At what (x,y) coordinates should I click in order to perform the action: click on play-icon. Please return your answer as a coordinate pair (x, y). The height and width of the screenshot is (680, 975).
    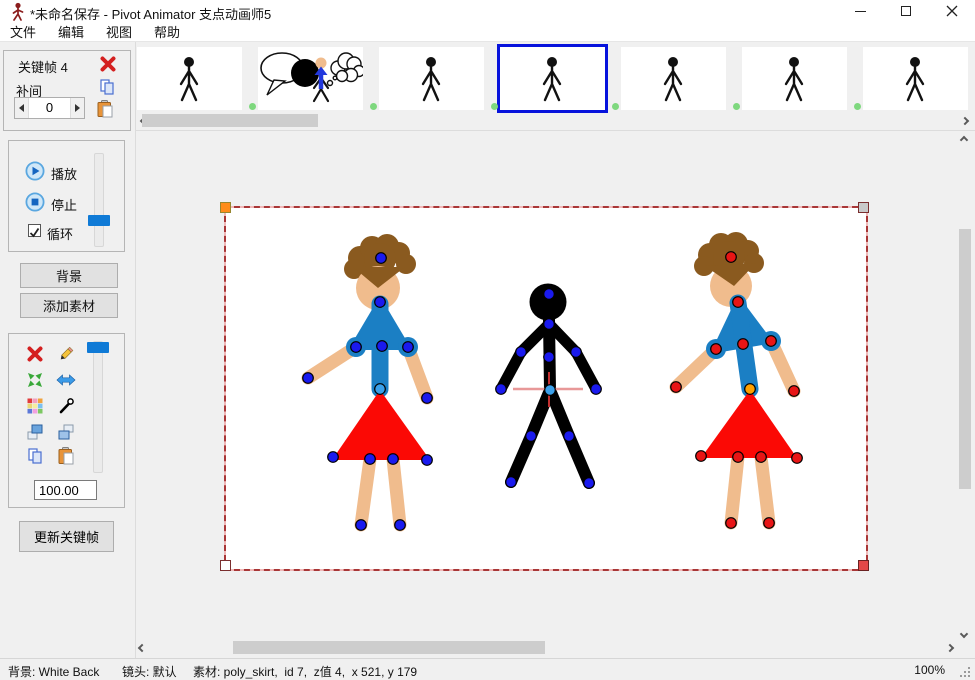
    Looking at the image, I should click on (35, 171).